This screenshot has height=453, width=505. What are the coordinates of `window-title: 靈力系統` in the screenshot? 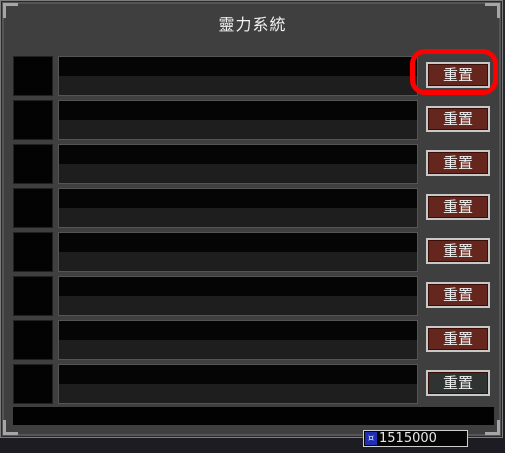 It's located at (252, 24).